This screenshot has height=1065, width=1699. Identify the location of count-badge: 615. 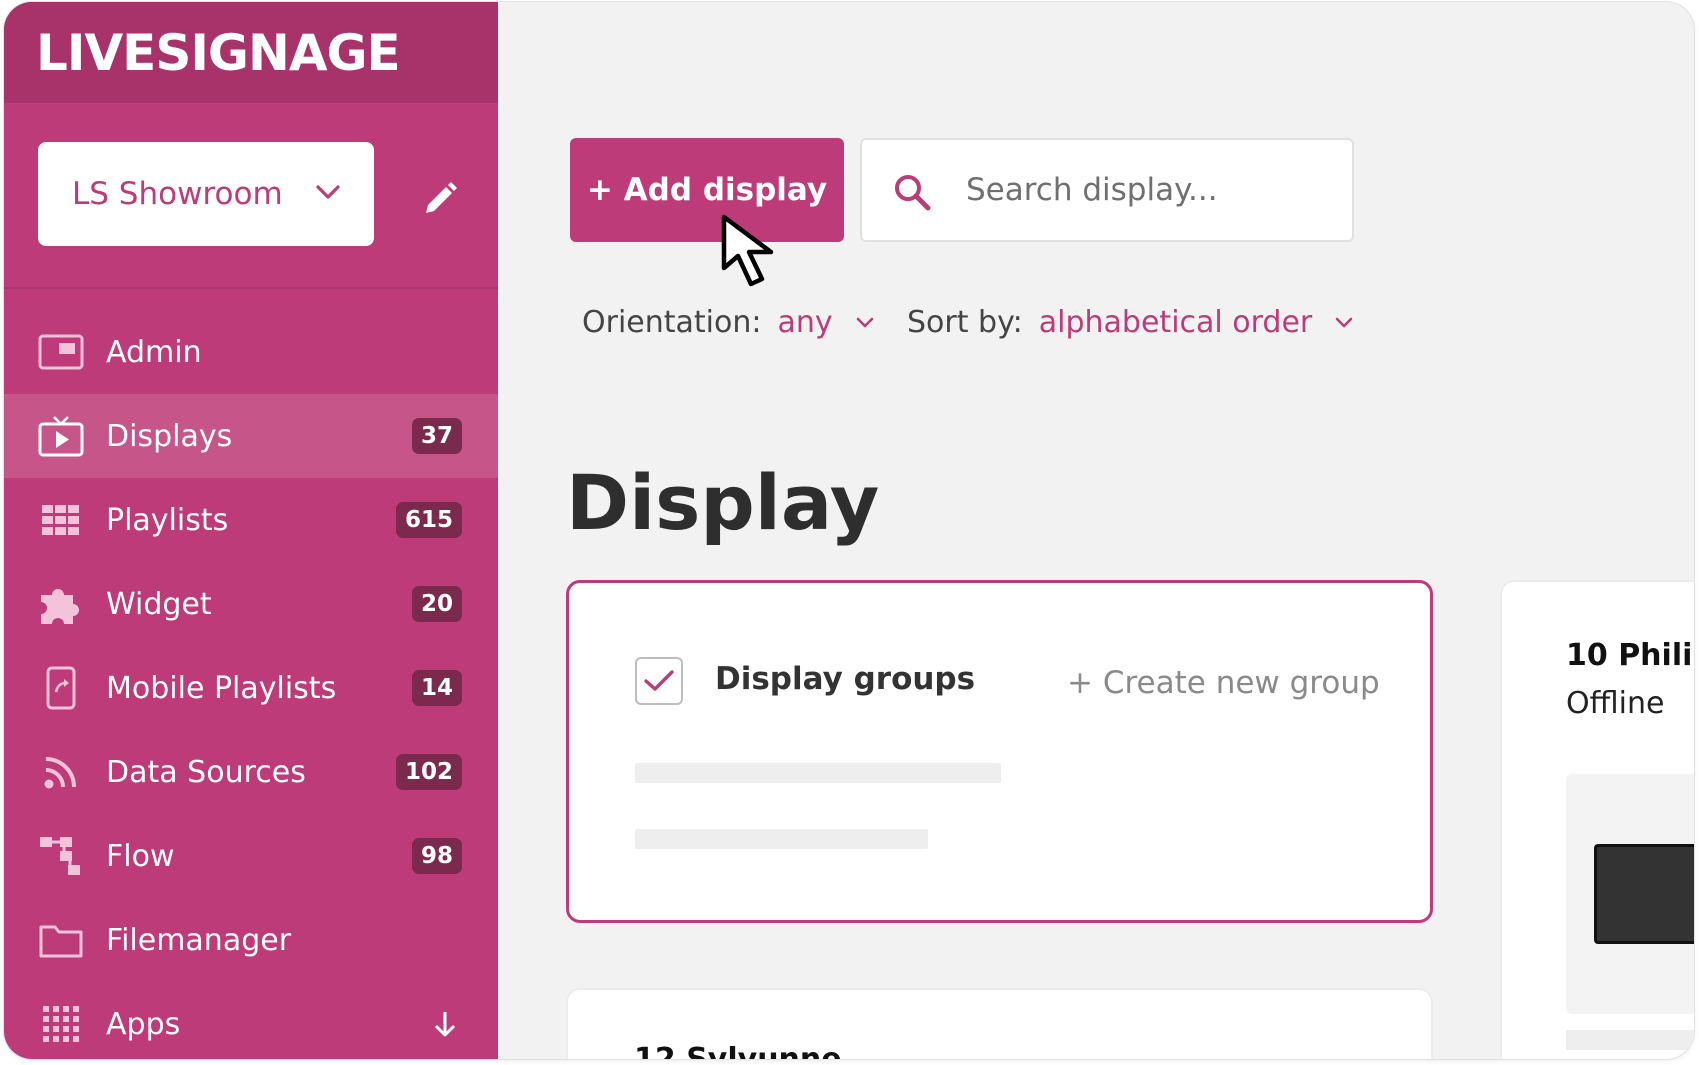
(428, 520).